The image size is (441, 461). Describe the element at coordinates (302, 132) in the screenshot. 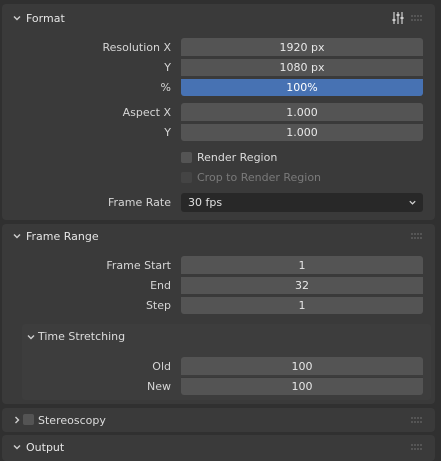

I see `aspect-y-field: 1.000` at that location.